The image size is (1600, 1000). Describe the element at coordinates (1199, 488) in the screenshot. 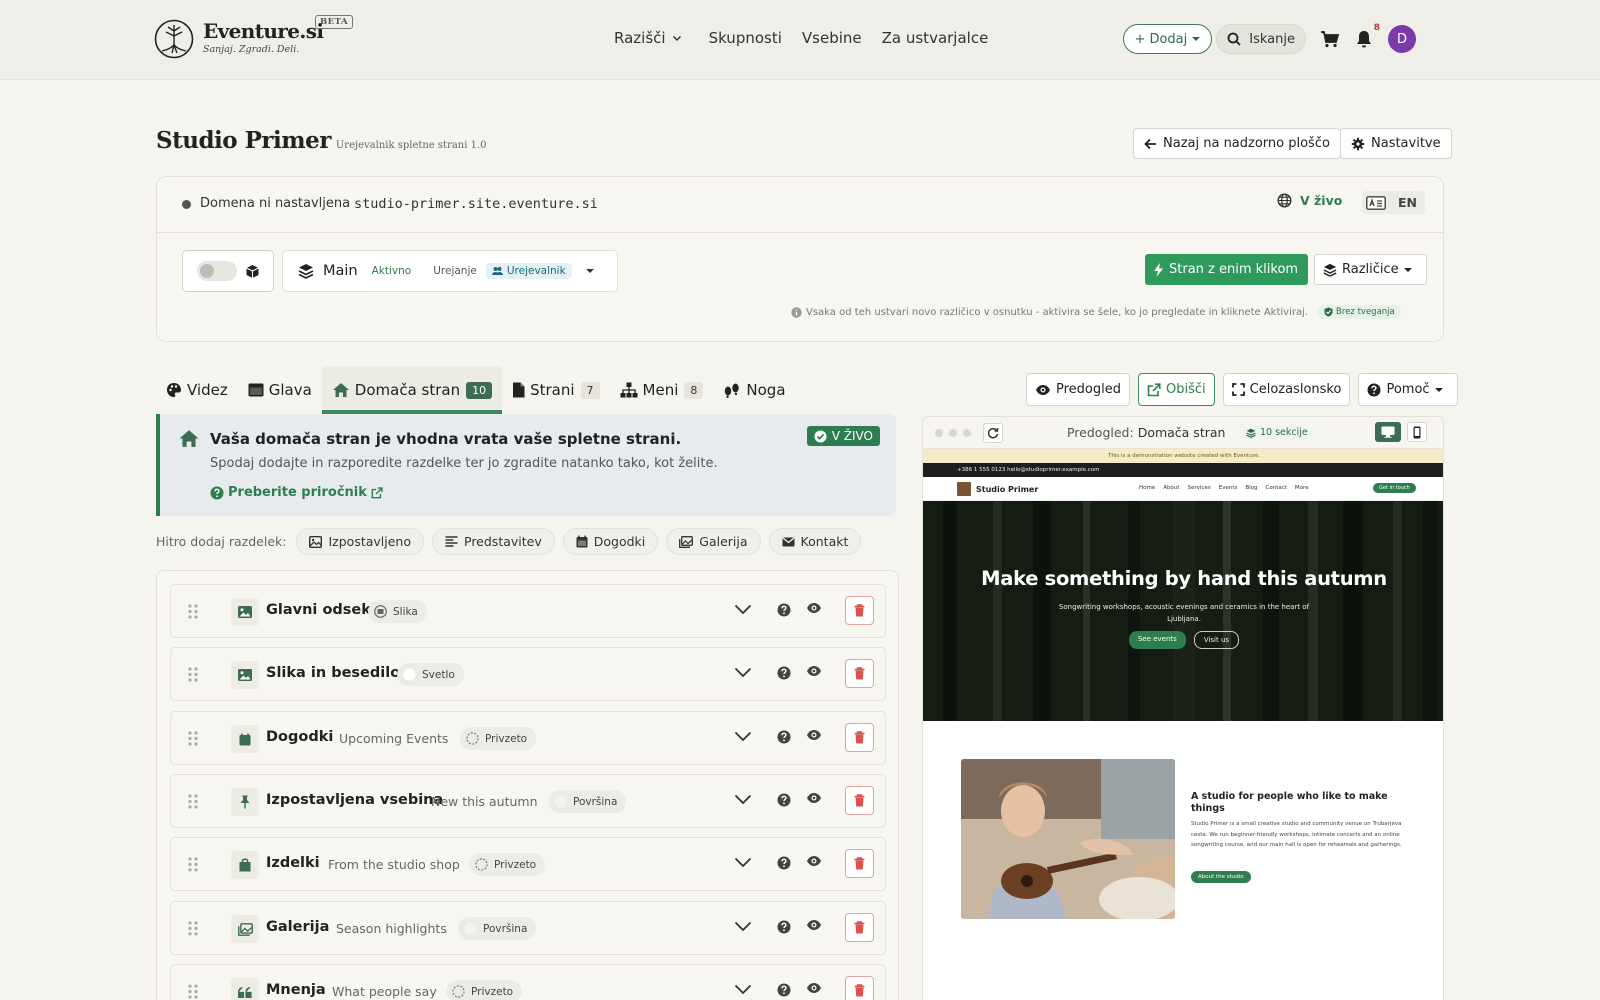

I see `preview-menu-item: Services` at that location.